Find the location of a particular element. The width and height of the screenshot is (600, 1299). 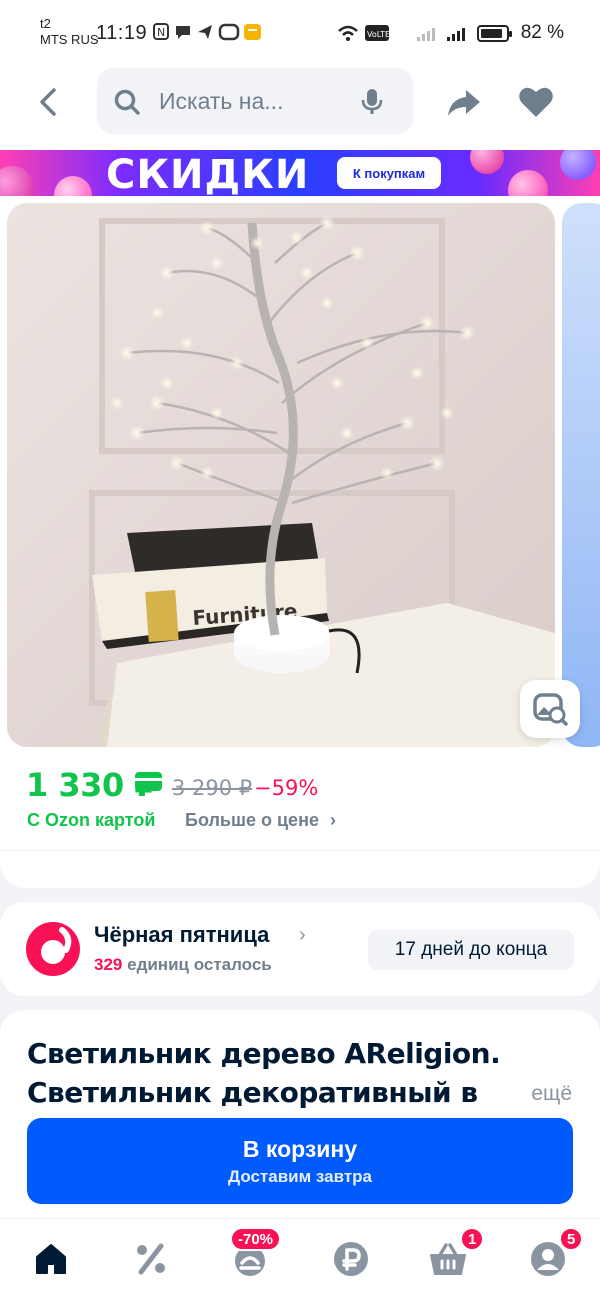

back-button is located at coordinates (48, 102).